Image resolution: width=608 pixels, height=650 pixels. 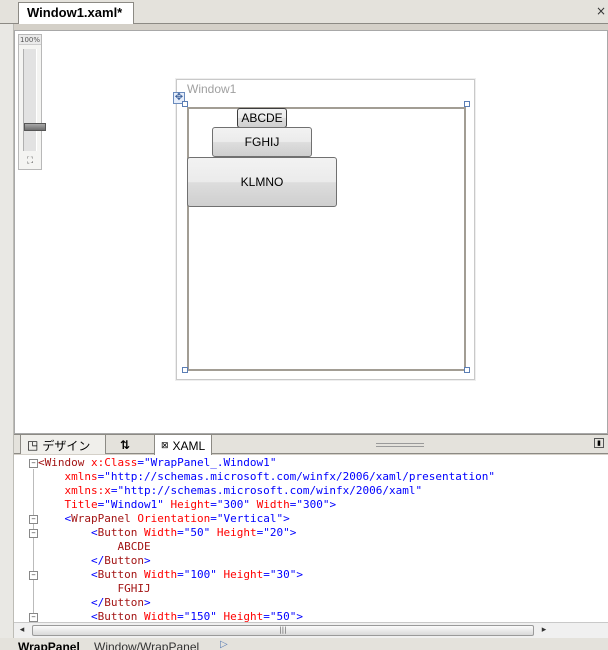 What do you see at coordinates (33, 445) in the screenshot?
I see `design-view-icon: ◳` at bounding box center [33, 445].